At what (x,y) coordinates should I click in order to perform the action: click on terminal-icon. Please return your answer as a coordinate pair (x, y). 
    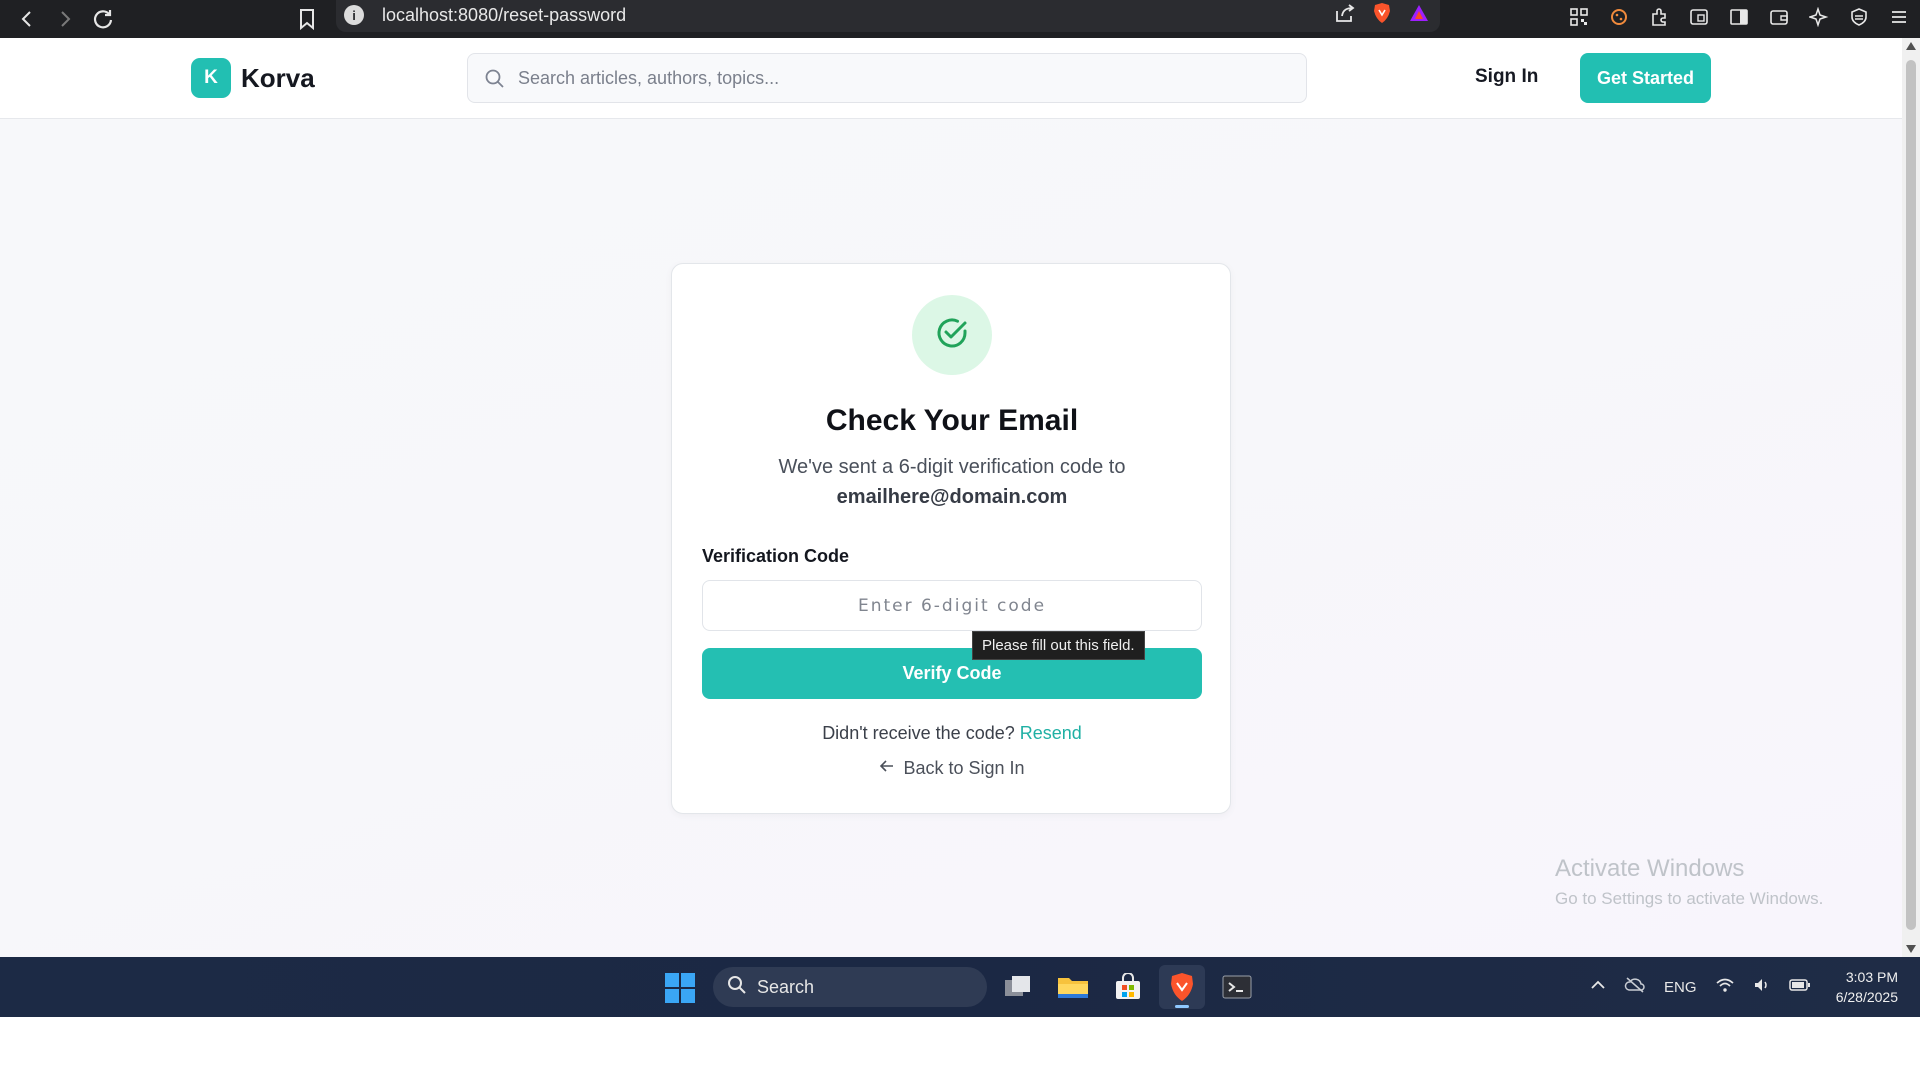
    Looking at the image, I should click on (1237, 987).